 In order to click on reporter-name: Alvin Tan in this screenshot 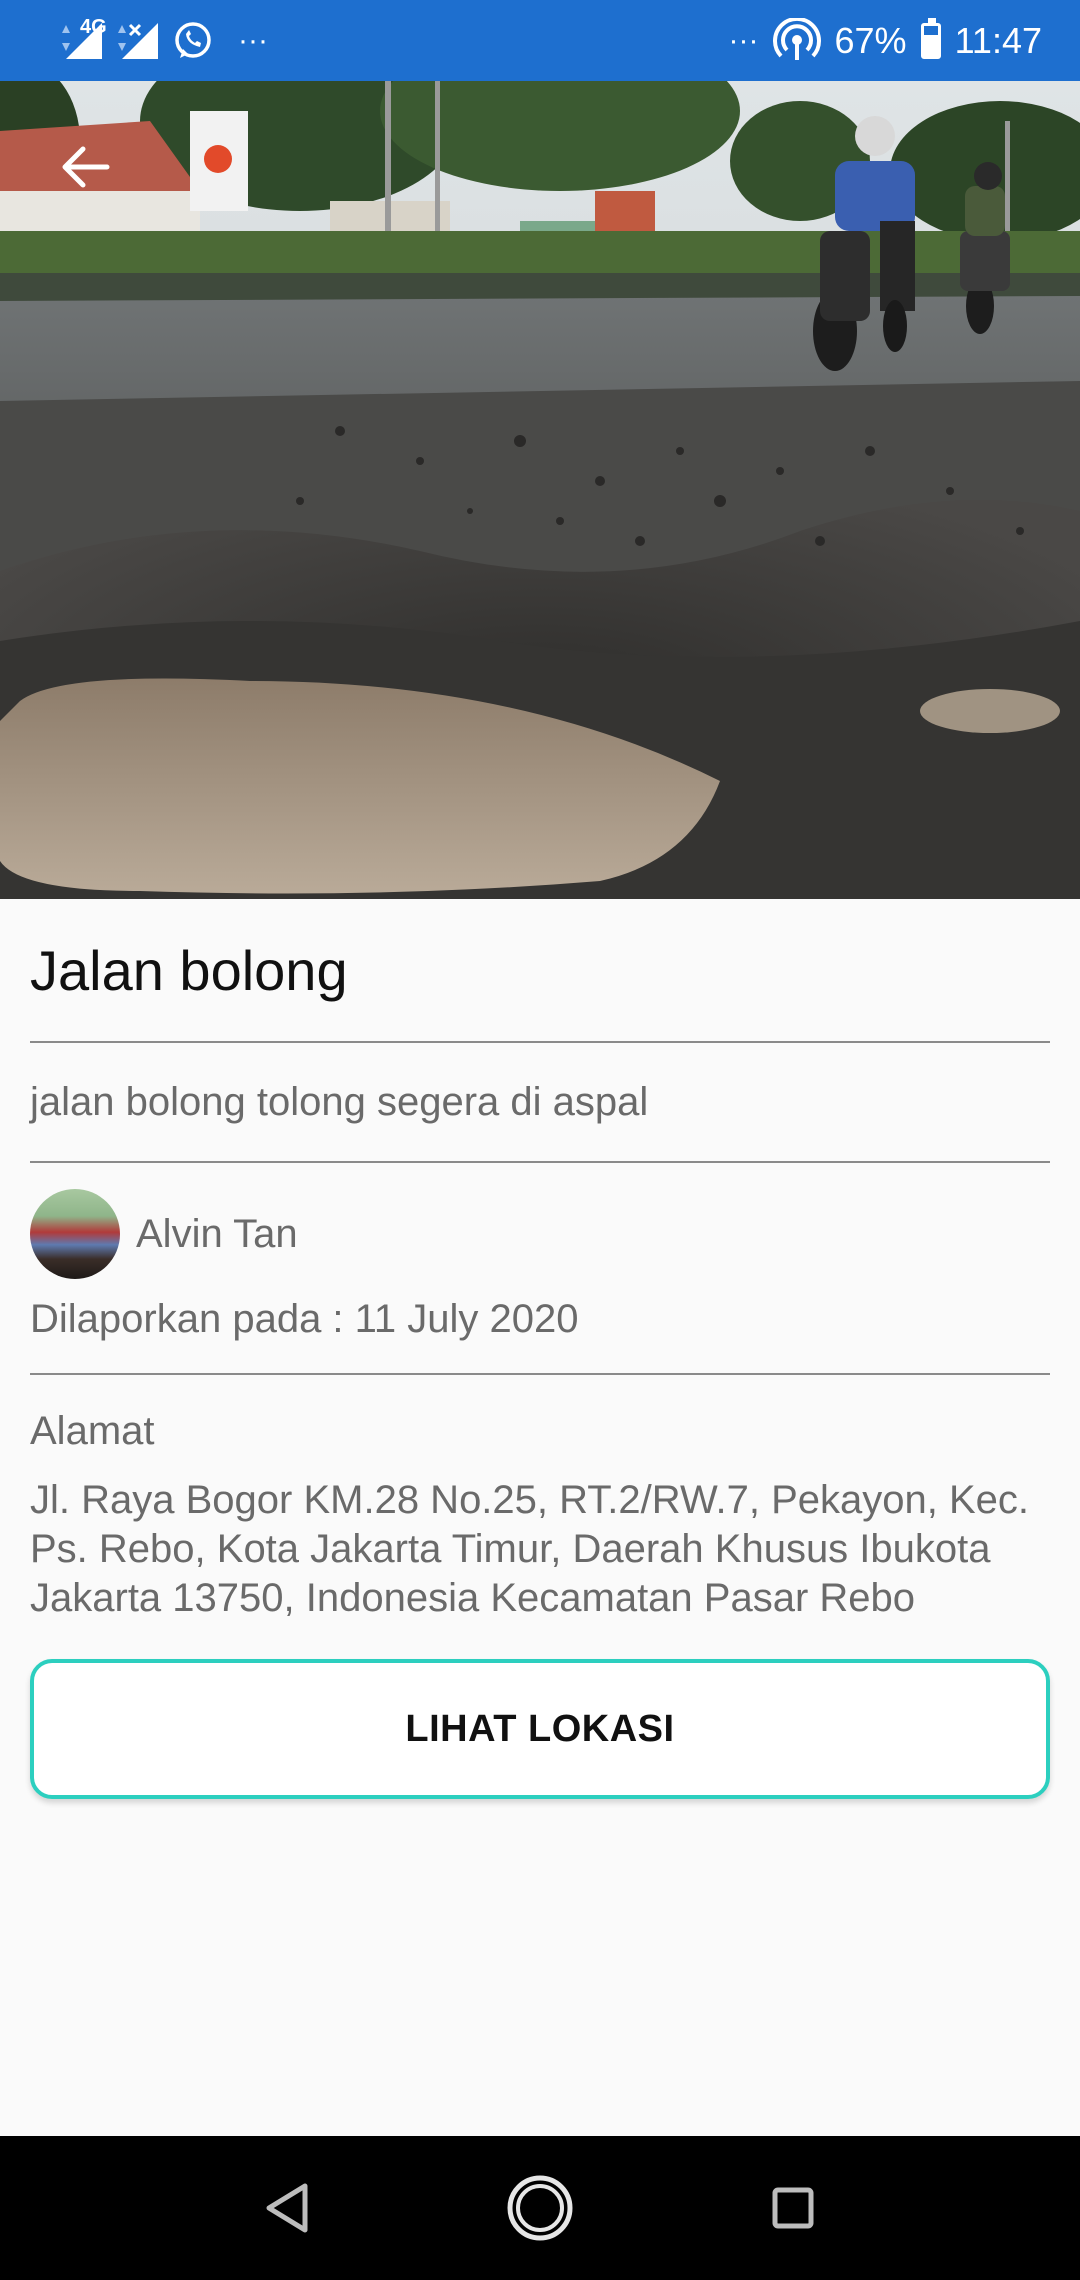, I will do `click(217, 1233)`.